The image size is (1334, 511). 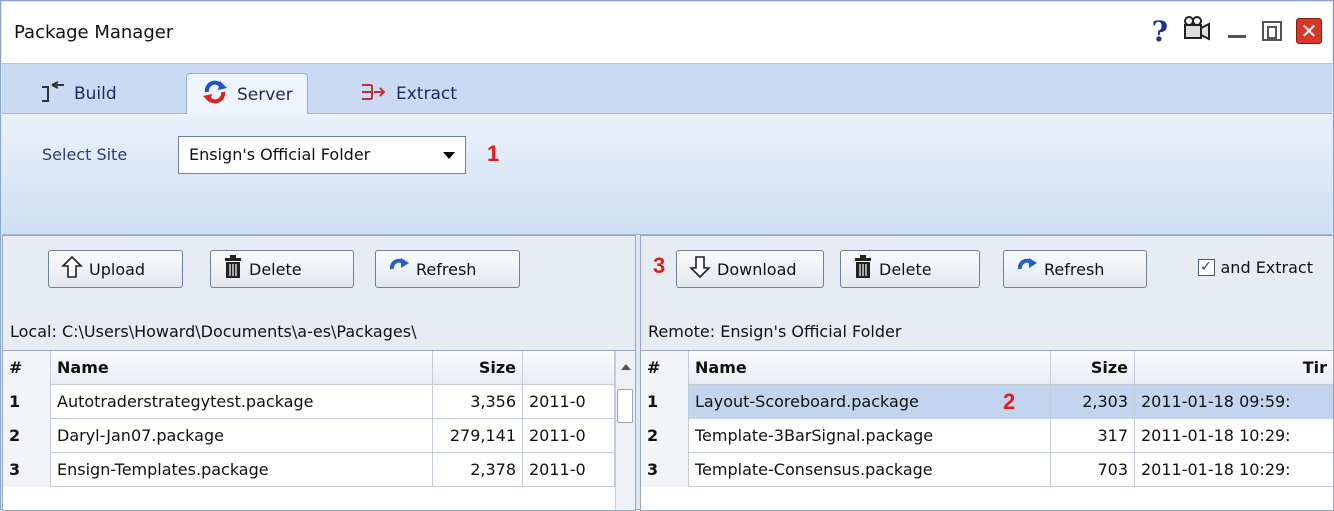 What do you see at coordinates (870, 402) in the screenshot?
I see `file-name: Layout-Scoreboard.package` at bounding box center [870, 402].